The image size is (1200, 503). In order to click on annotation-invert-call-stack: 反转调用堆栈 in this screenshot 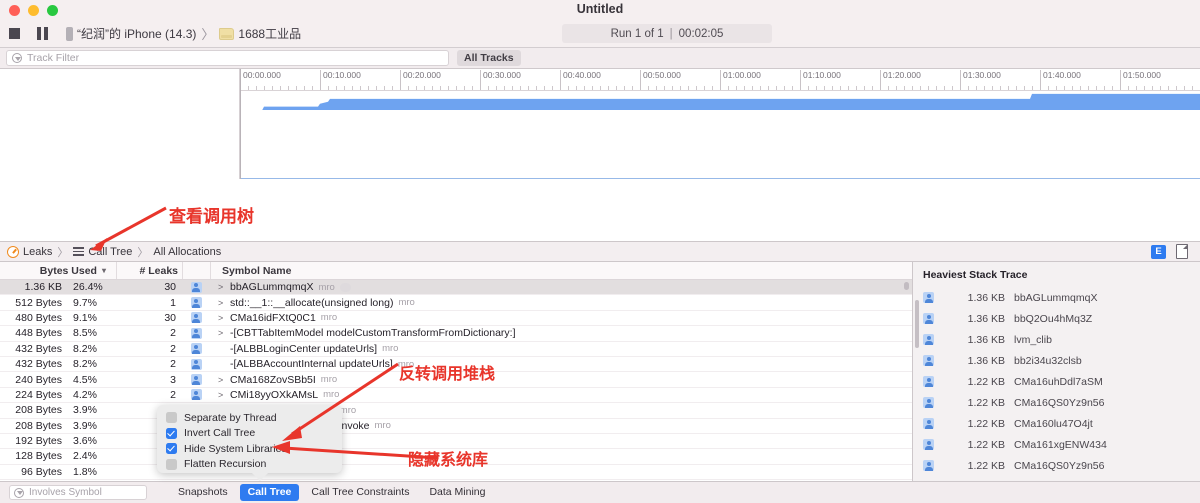, I will do `click(447, 374)`.